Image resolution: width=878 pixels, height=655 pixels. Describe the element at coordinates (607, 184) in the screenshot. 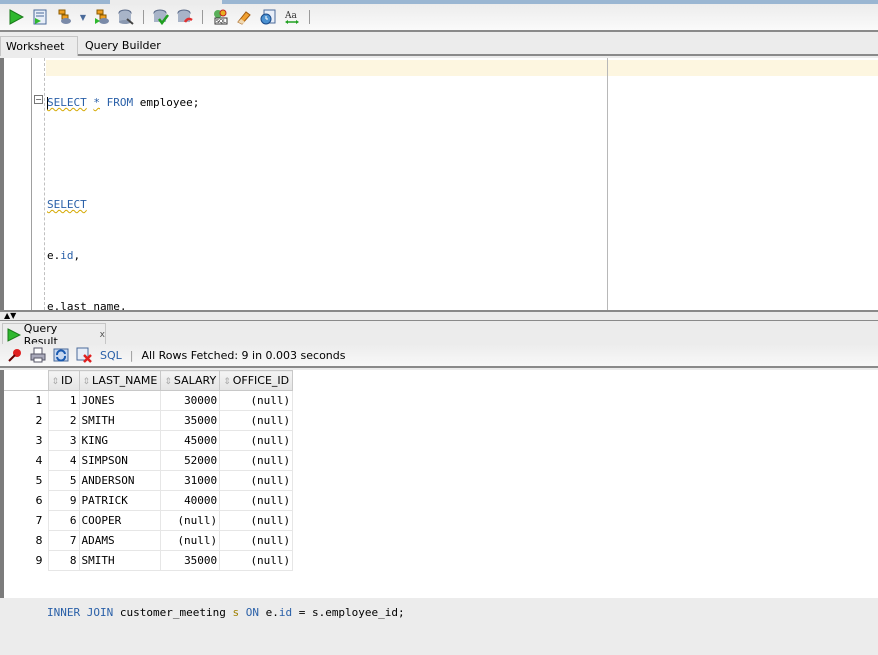

I see `right-margin-line` at that location.